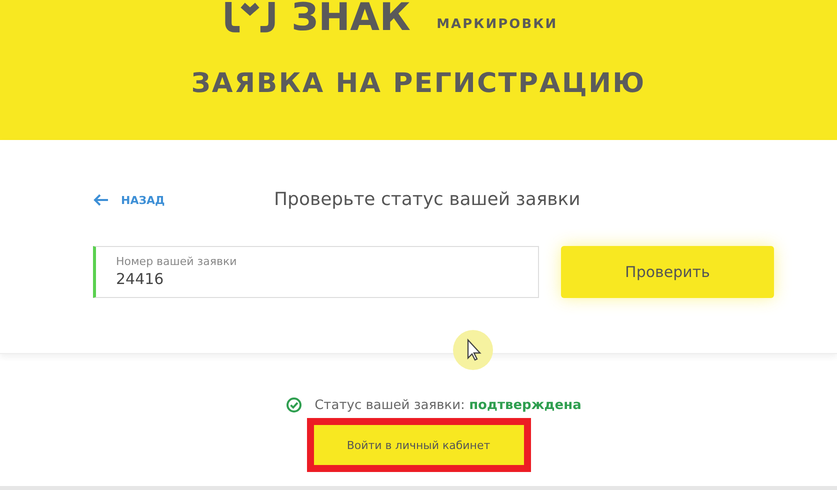  What do you see at coordinates (294, 405) in the screenshot?
I see `check-circle-icon` at bounding box center [294, 405].